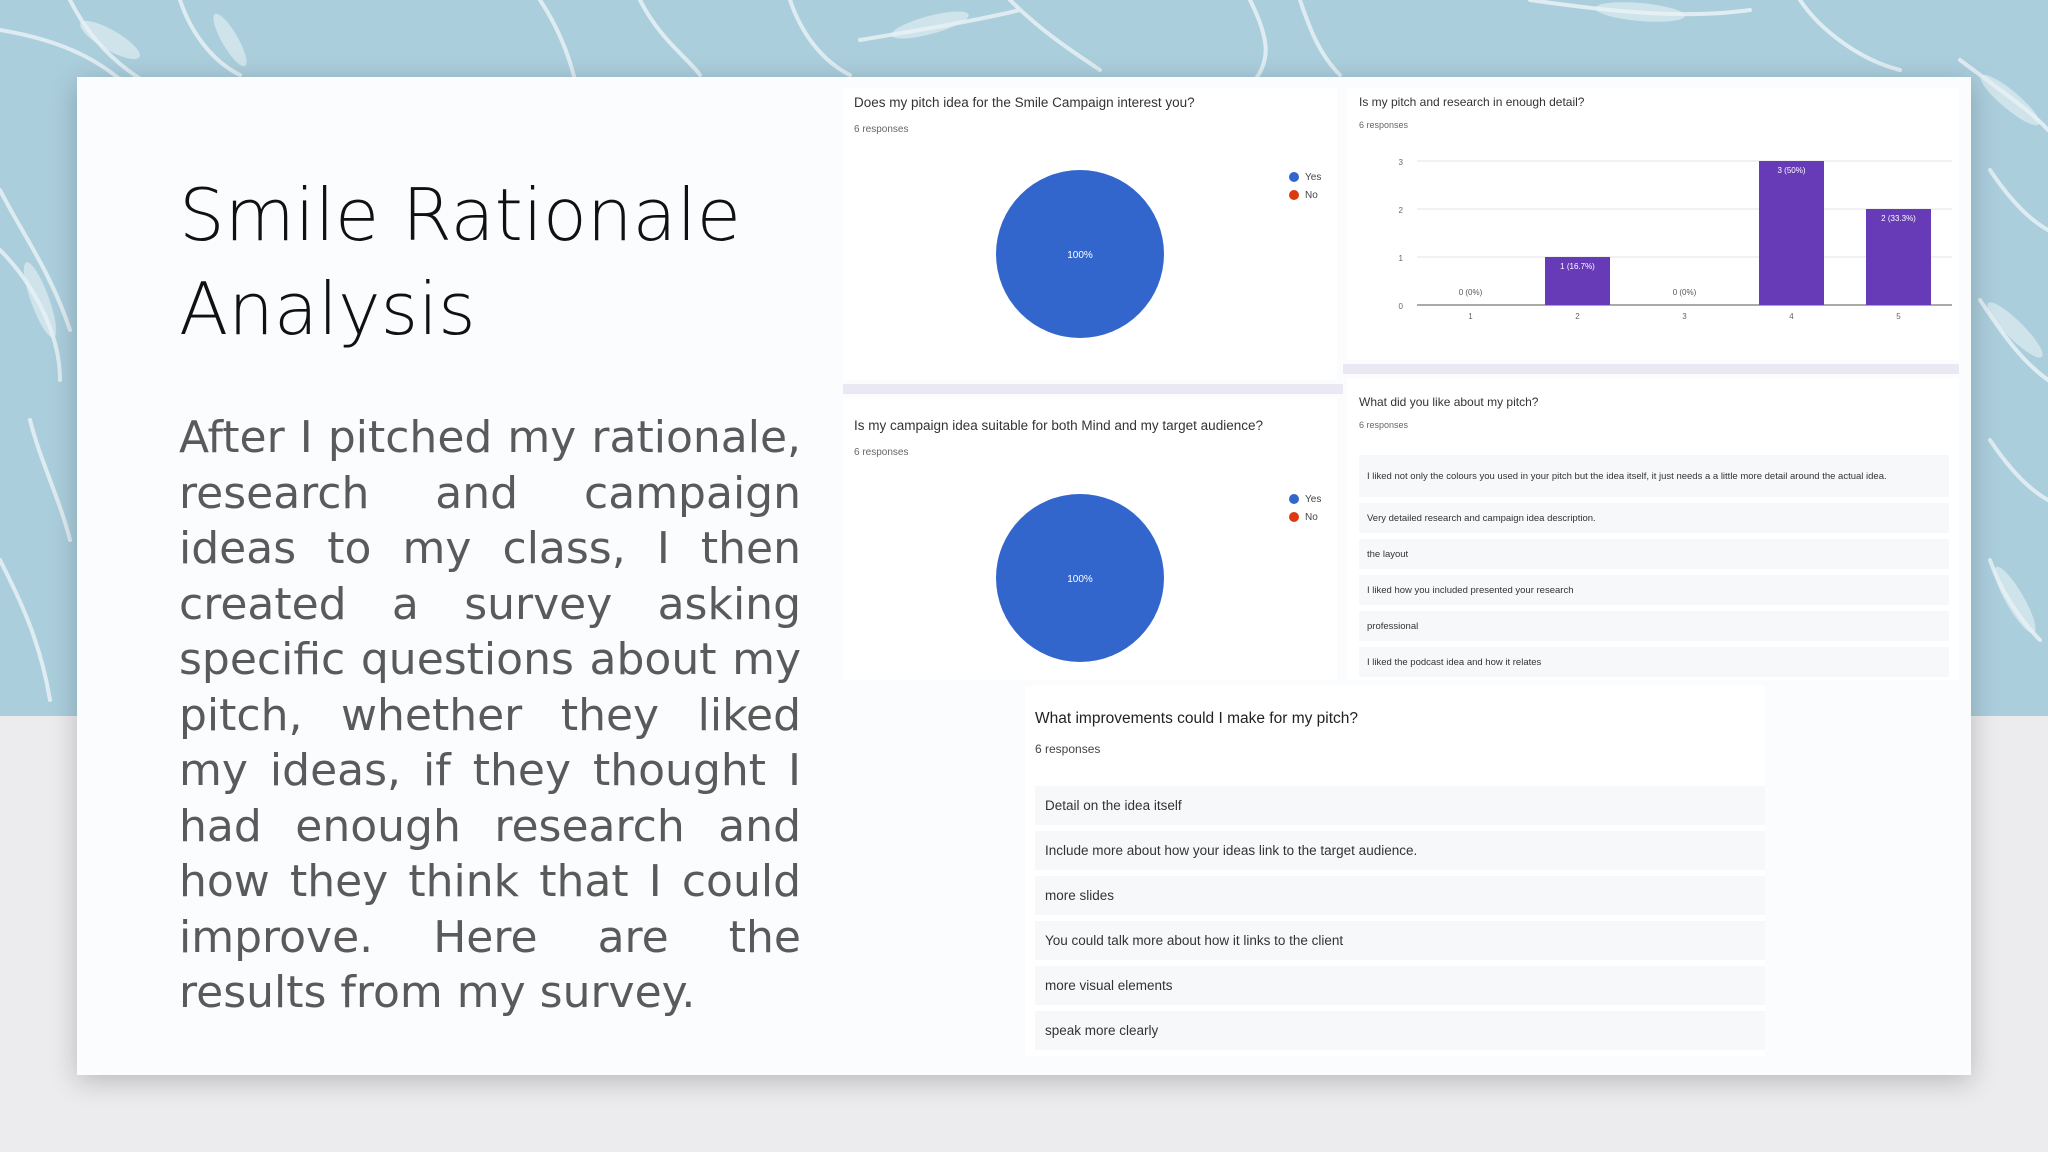  I want to click on list-item: Detail on the idea itself, so click(1400, 805).